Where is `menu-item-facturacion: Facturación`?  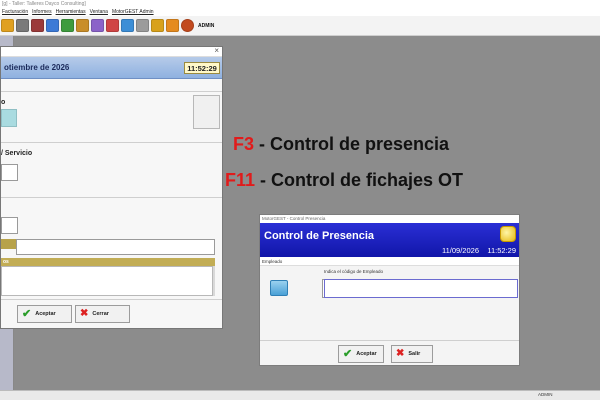 menu-item-facturacion: Facturación is located at coordinates (15, 12).